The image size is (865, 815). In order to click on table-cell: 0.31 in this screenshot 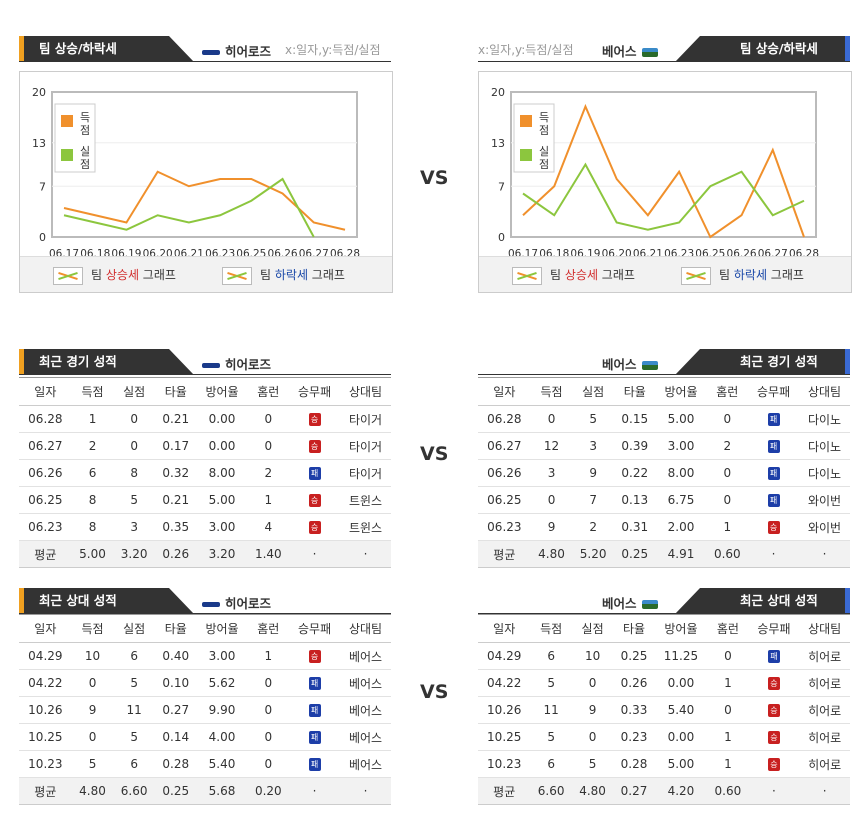, I will do `click(634, 527)`.